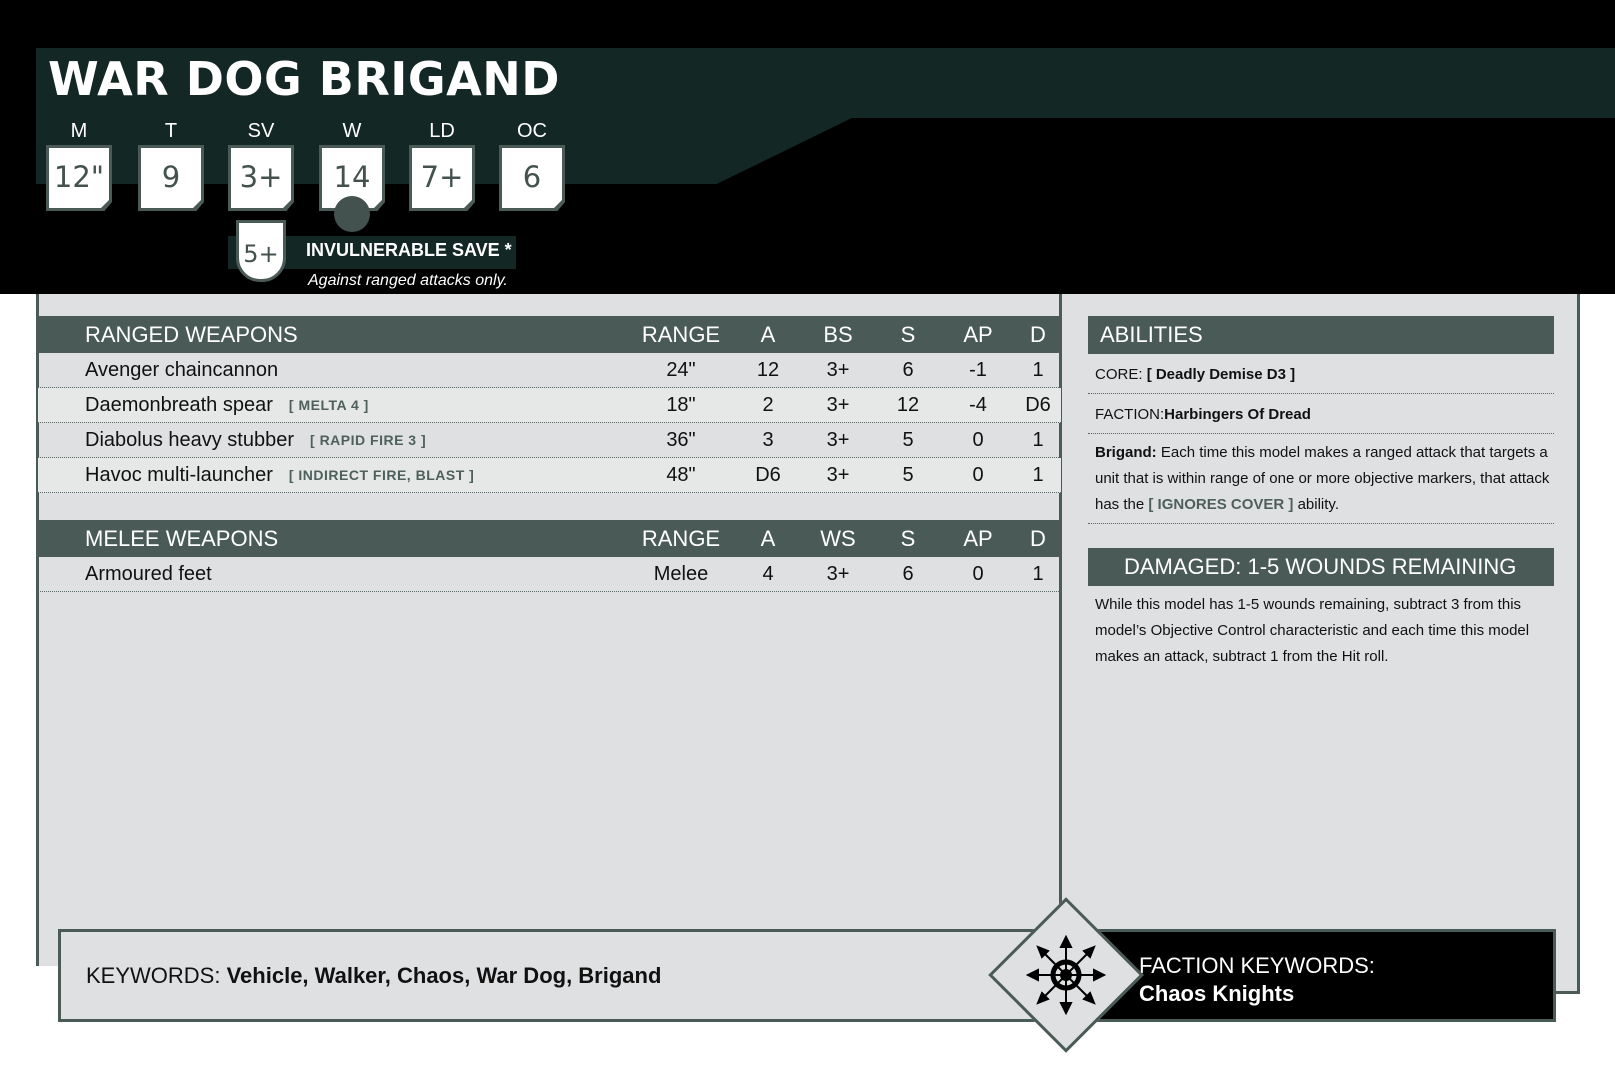 The width and height of the screenshot is (1615, 1071). Describe the element at coordinates (908, 369) in the screenshot. I see `weapon-strength: 6` at that location.